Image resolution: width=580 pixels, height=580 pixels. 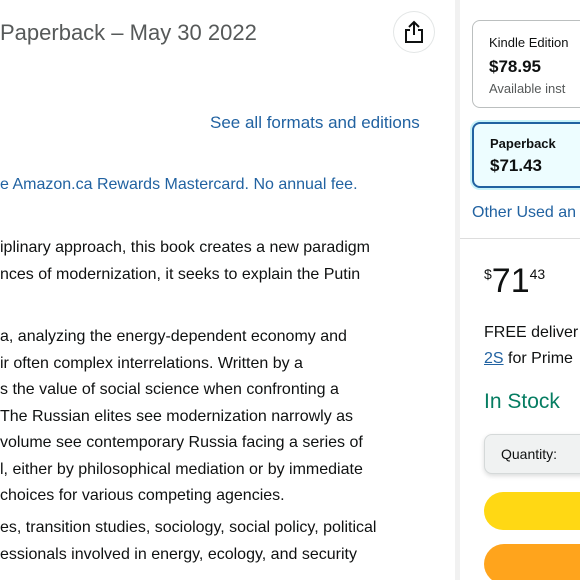 I want to click on format-kindle-price: $78.95, so click(x=515, y=66).